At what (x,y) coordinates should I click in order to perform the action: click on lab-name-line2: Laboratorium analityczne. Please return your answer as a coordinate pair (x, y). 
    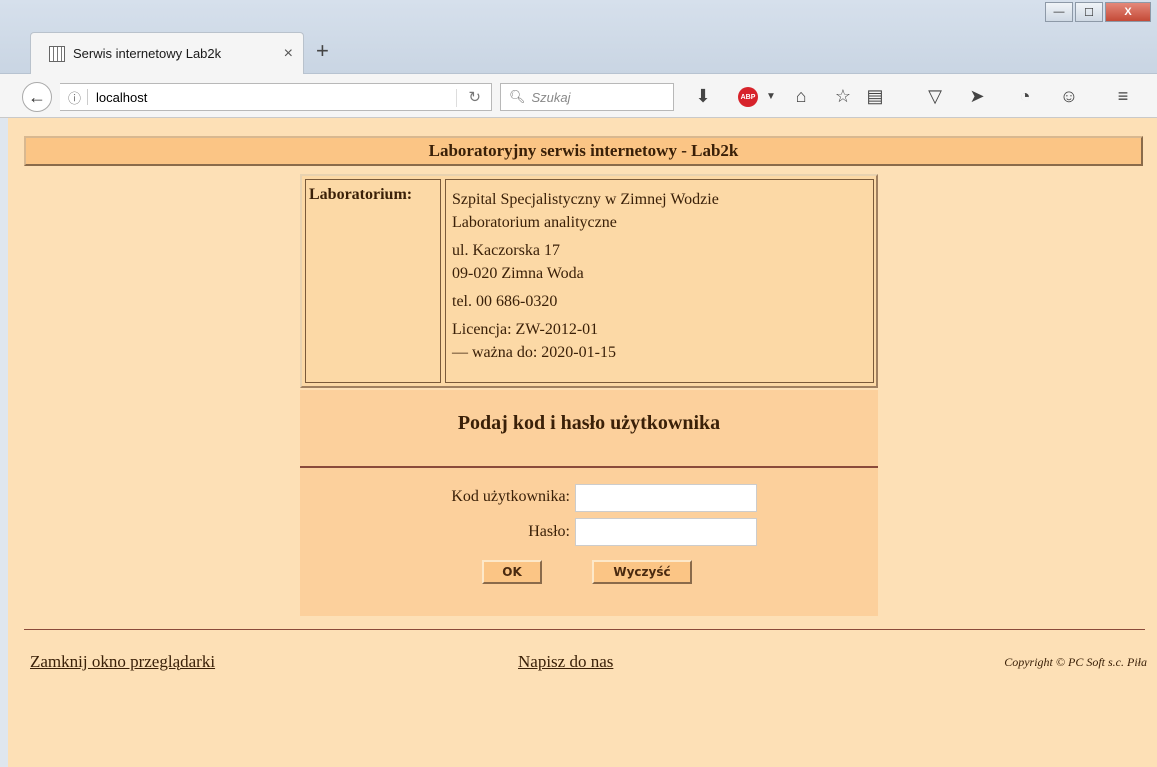
    Looking at the image, I should click on (534, 222).